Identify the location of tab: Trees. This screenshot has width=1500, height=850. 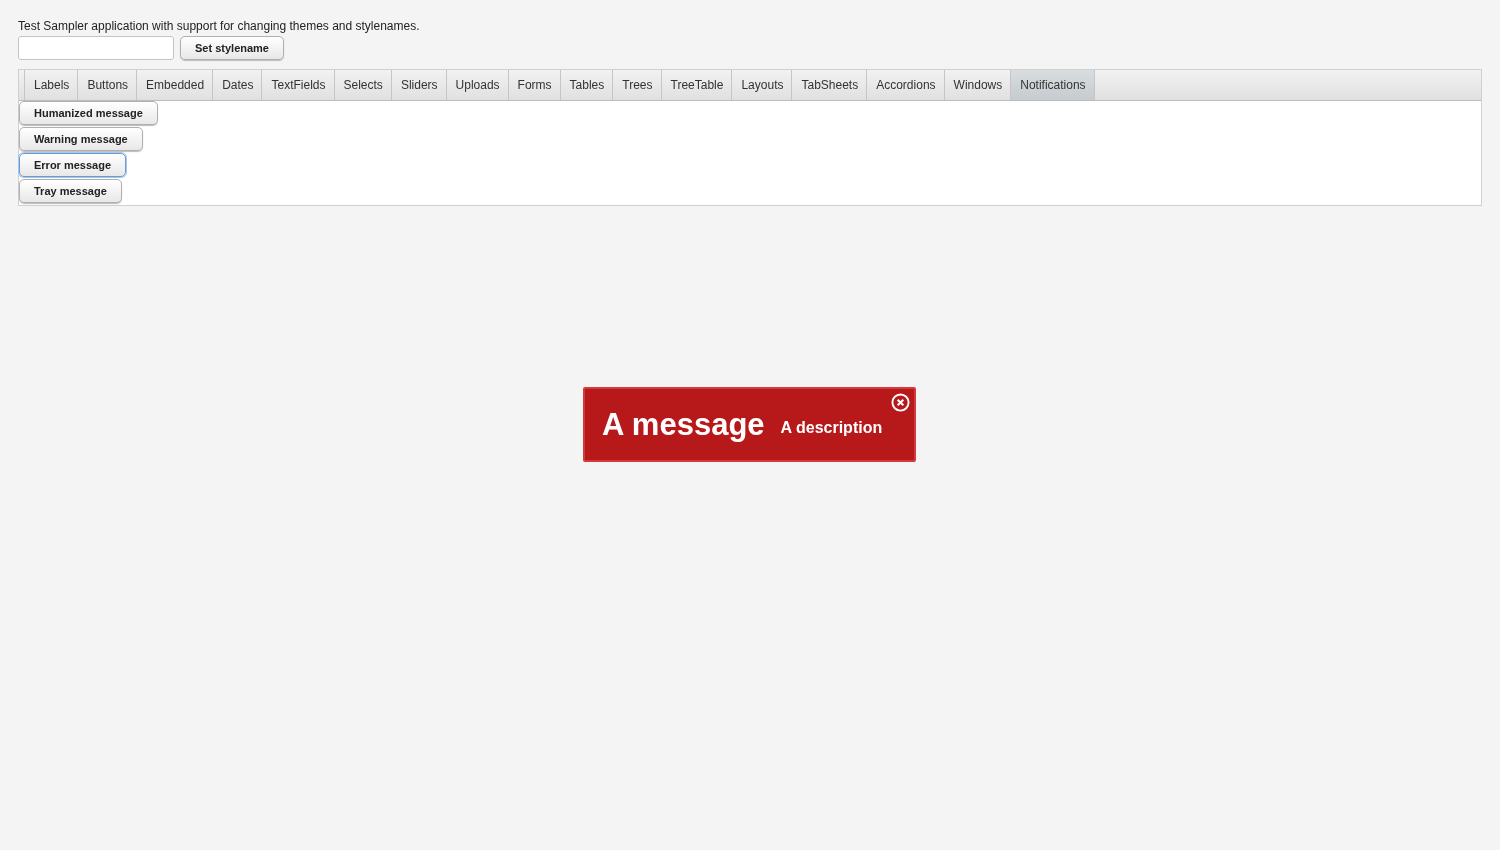
(637, 85).